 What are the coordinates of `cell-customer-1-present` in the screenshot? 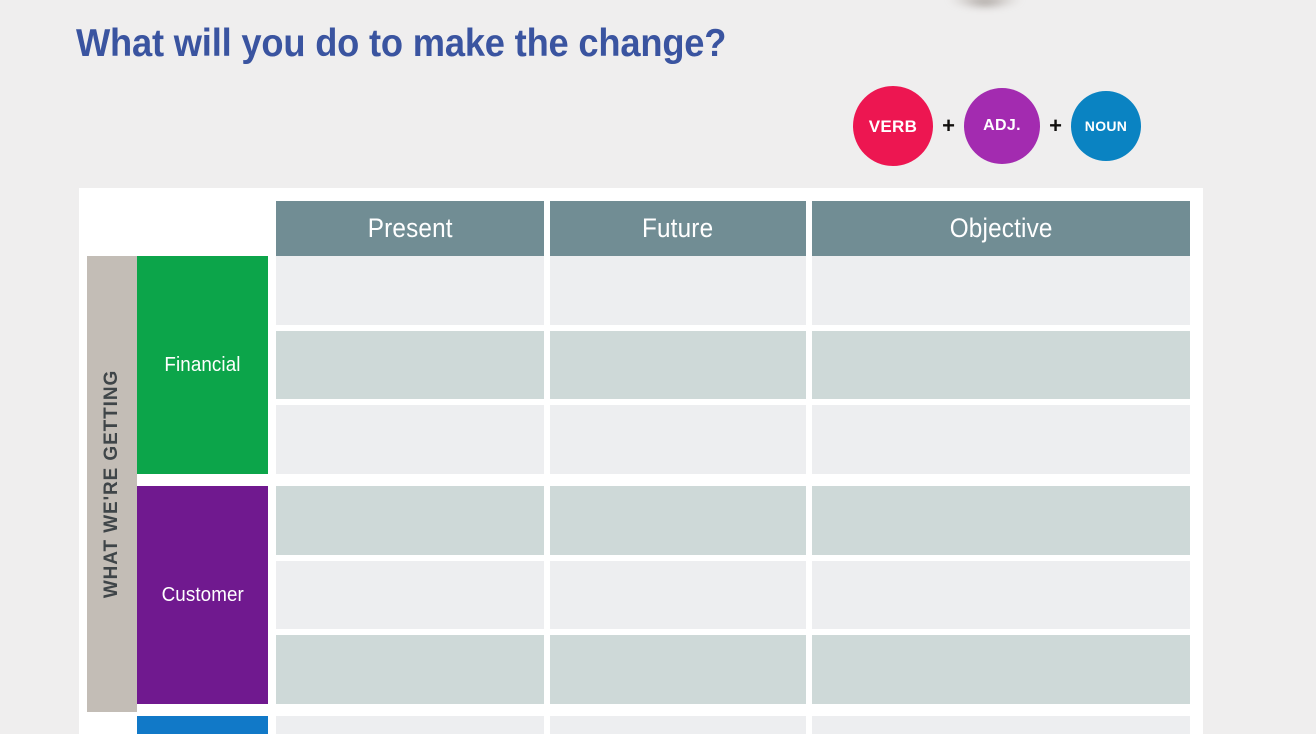 It's located at (410, 520).